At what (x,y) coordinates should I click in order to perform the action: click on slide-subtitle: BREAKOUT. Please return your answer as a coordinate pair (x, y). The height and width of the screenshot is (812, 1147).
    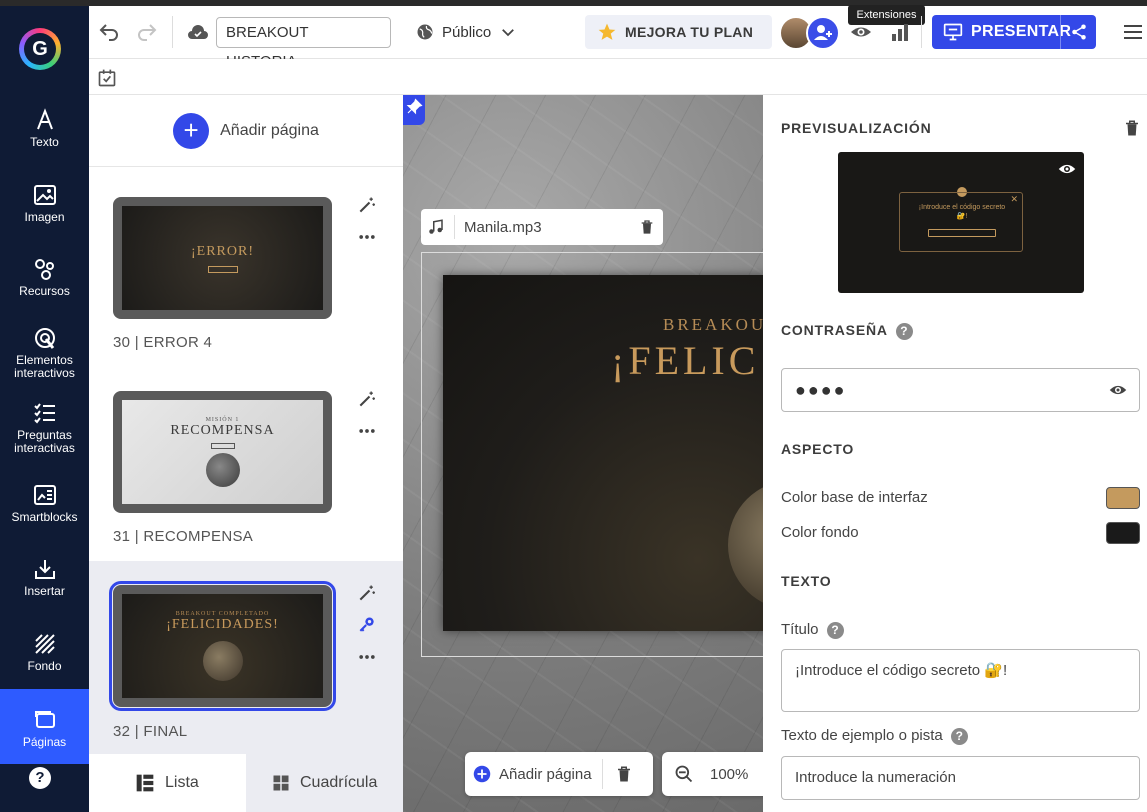
    Looking at the image, I should click on (713, 324).